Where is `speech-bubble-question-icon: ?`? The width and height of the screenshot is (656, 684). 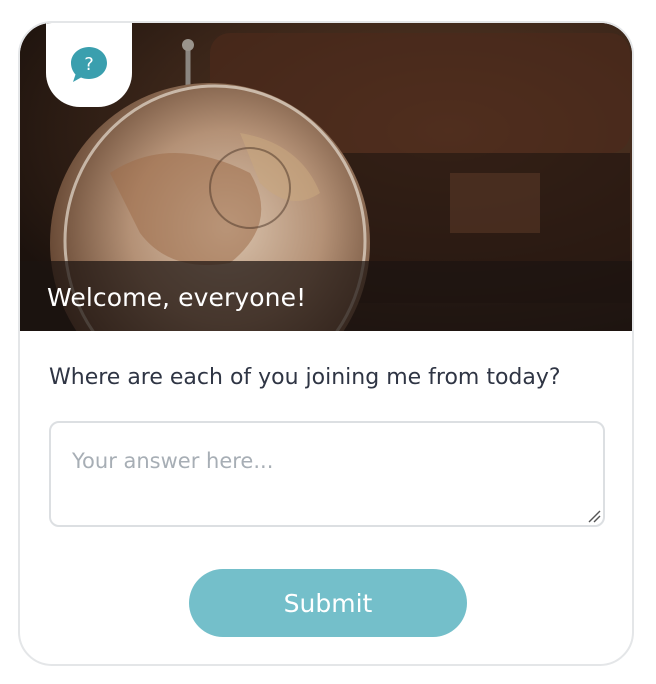
speech-bubble-question-icon: ? is located at coordinates (89, 64).